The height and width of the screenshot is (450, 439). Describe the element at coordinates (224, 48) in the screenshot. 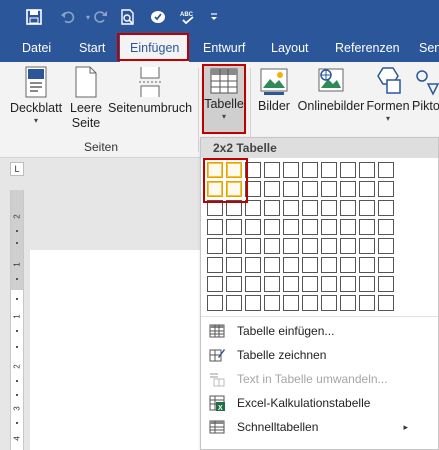

I see `tab-entwurf: Entwurf` at that location.